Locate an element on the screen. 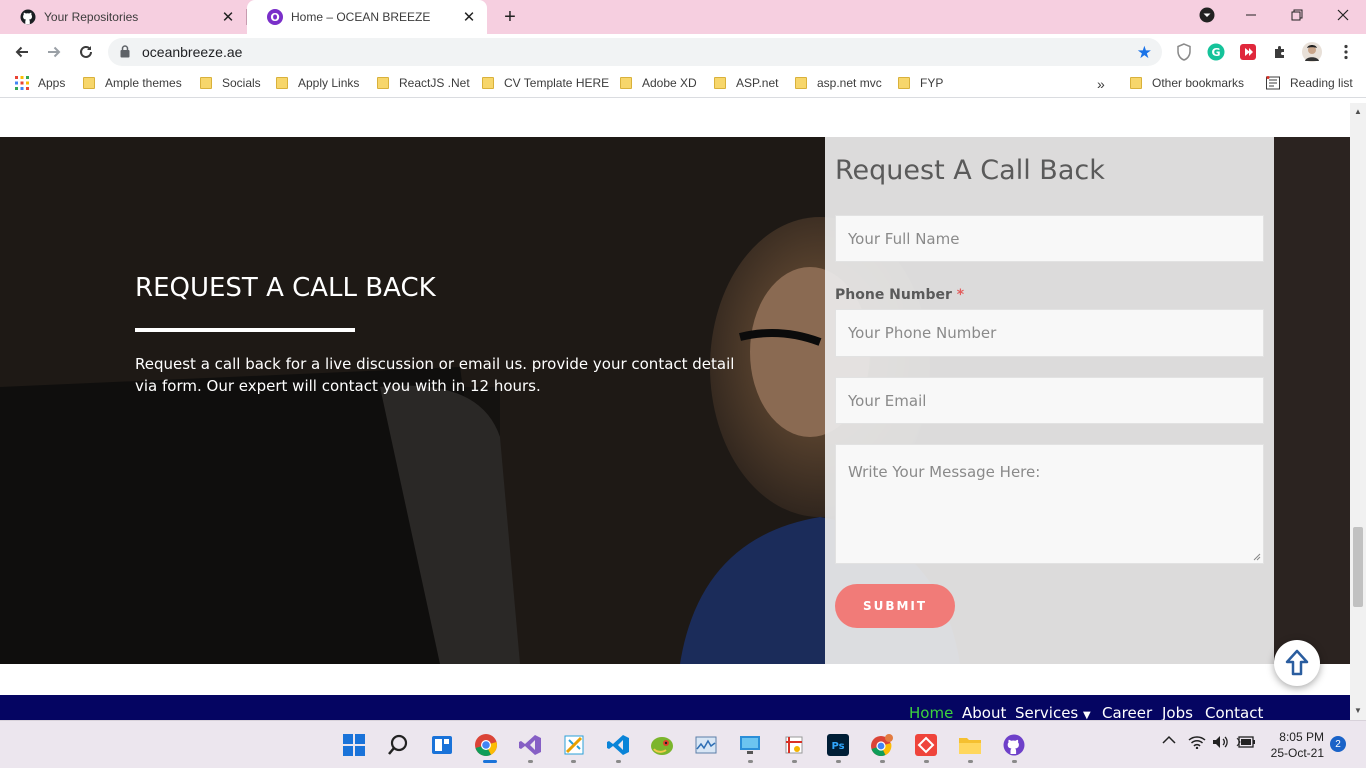 This screenshot has width=1366, height=768. full-name-input: Your Full Name is located at coordinates (1049, 238).